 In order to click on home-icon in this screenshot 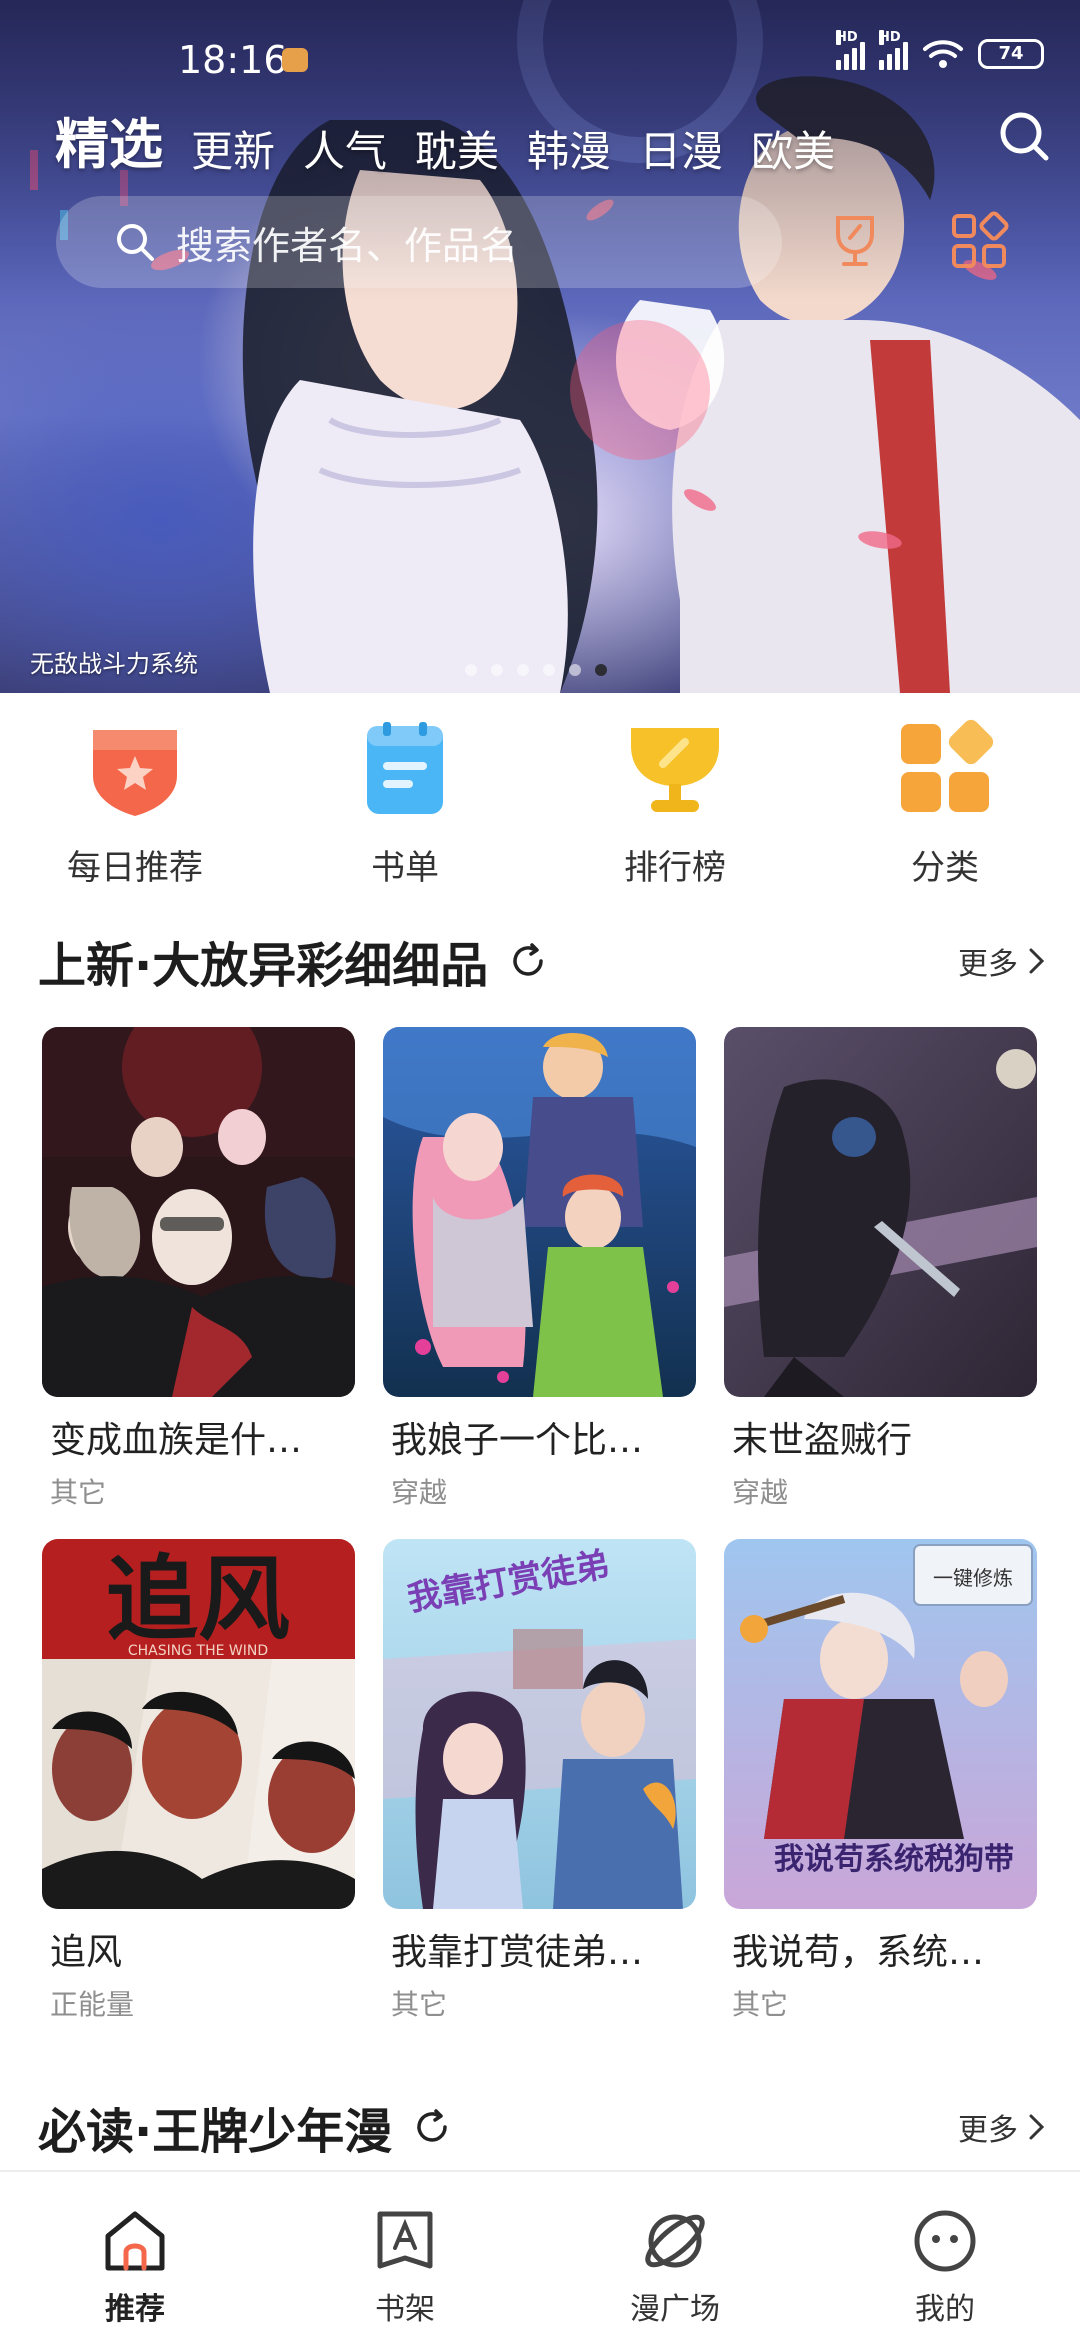, I will do `click(135, 2241)`.